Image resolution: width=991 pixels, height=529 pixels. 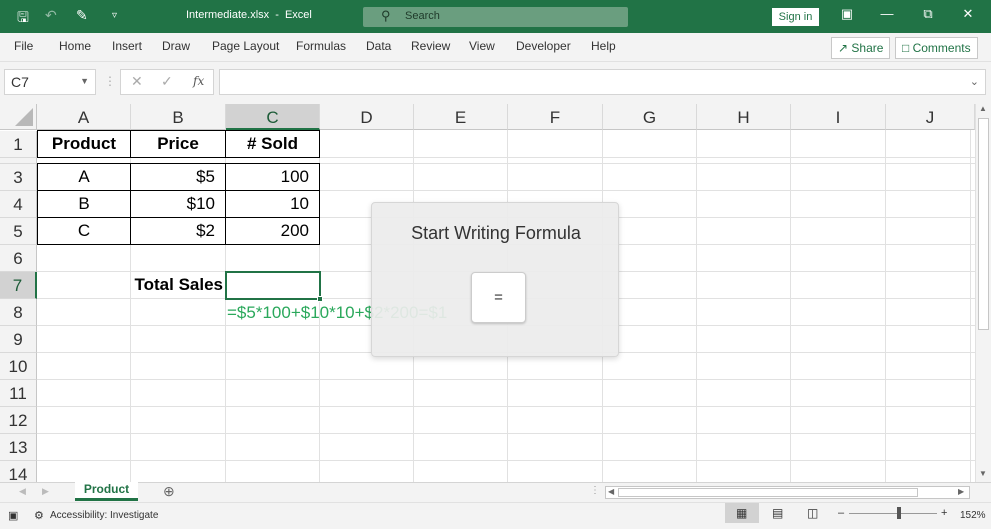 I want to click on restore-icon: ⧉, so click(x=928, y=14).